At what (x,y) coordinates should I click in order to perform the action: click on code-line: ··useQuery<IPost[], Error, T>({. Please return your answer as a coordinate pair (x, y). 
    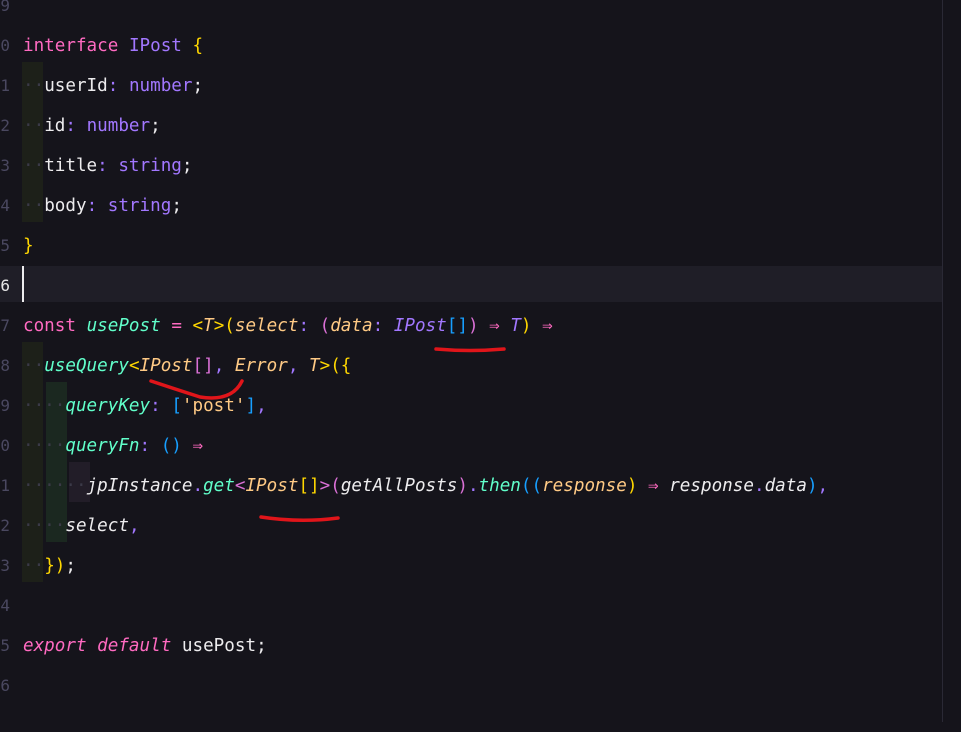
    Looking at the image, I should click on (187, 366).